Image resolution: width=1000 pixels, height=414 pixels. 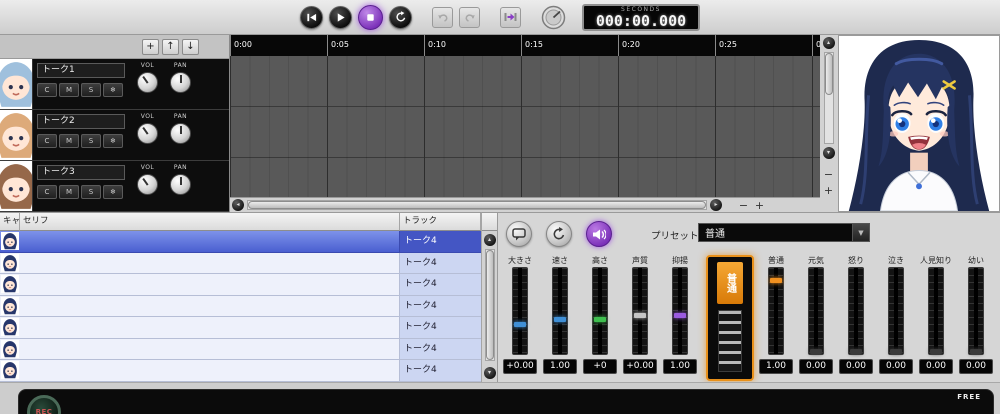 I want to click on undo-button, so click(x=442, y=17).